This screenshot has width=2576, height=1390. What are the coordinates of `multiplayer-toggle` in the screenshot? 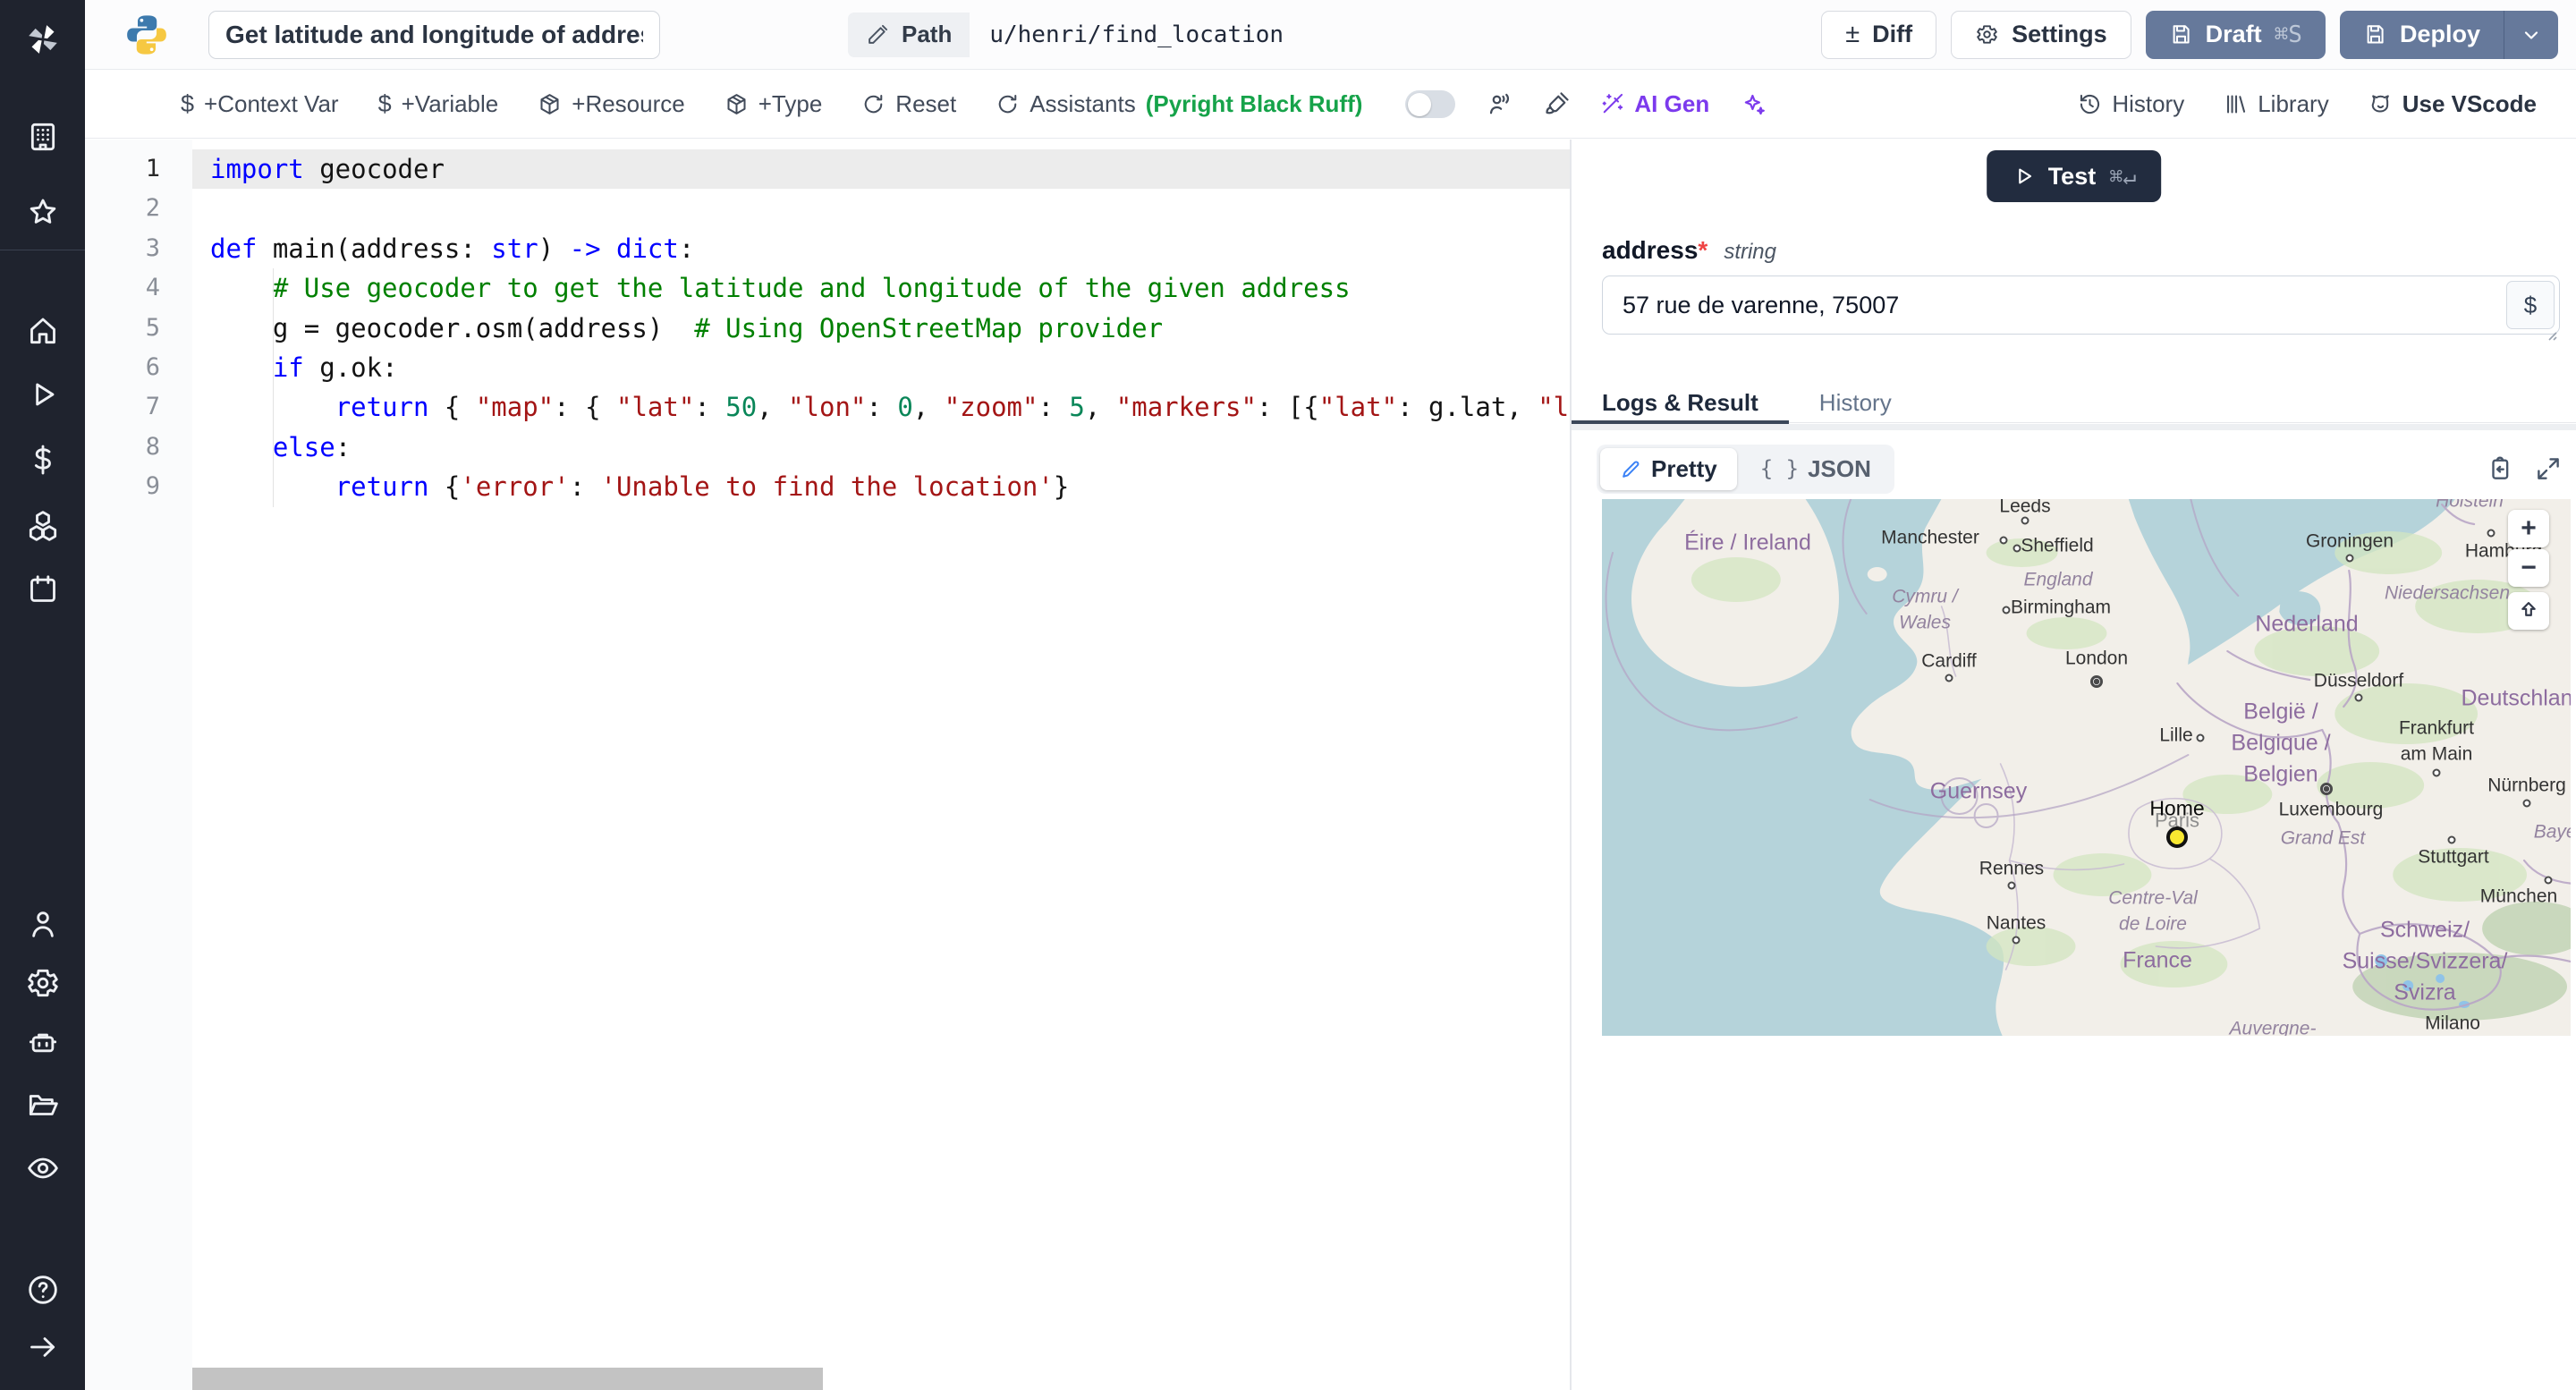 It's located at (1430, 104).